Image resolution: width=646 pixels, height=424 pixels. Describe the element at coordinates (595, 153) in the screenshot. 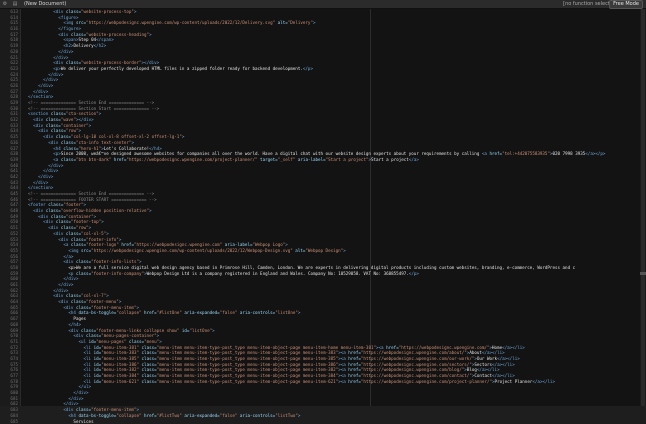

I see `code-token: </a></p>` at that location.